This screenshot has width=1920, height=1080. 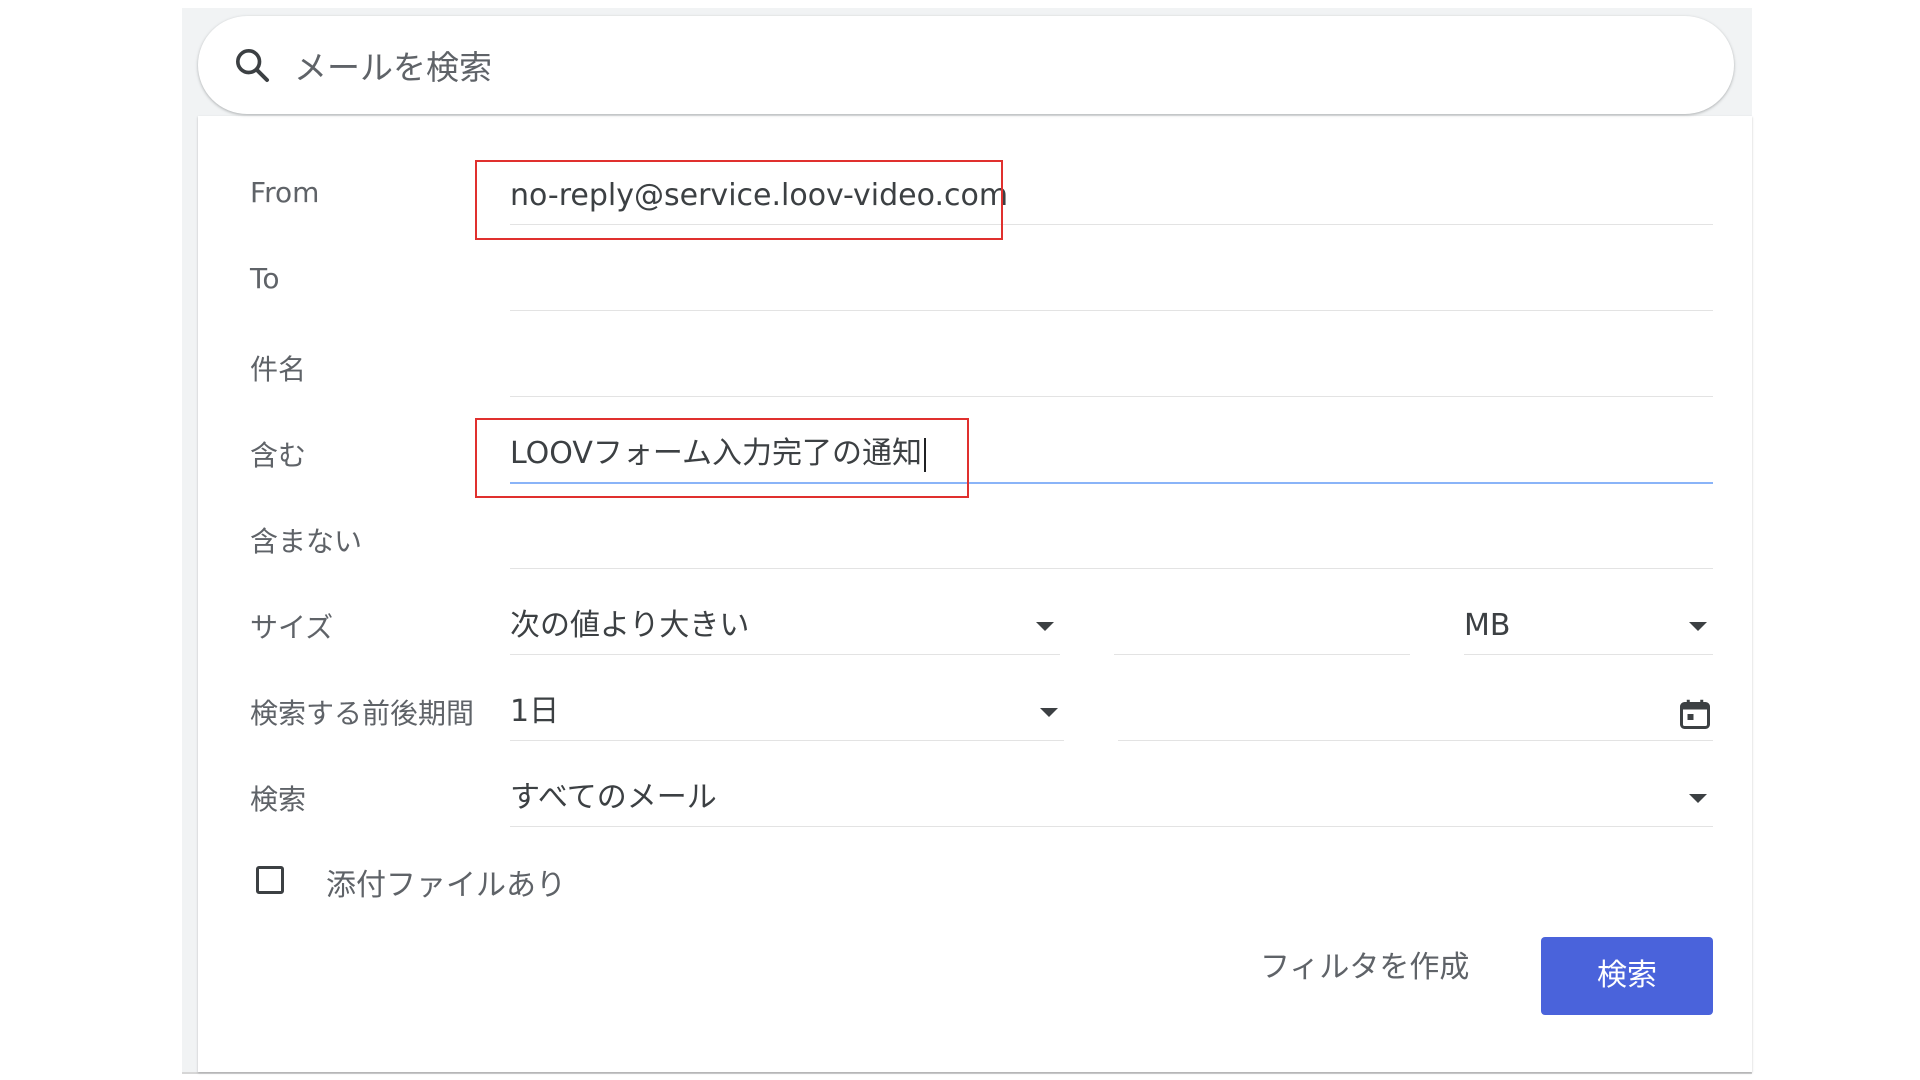 I want to click on size-unit-value: MB, so click(x=1487, y=625).